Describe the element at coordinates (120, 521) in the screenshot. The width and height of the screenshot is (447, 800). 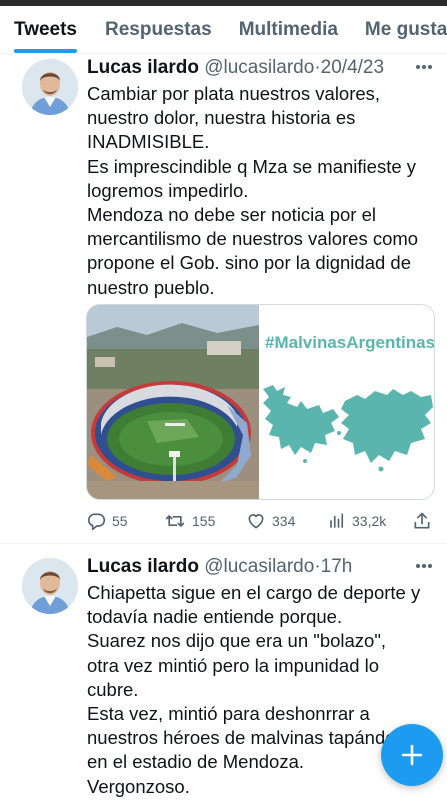
I see `reply-count: 55` at that location.